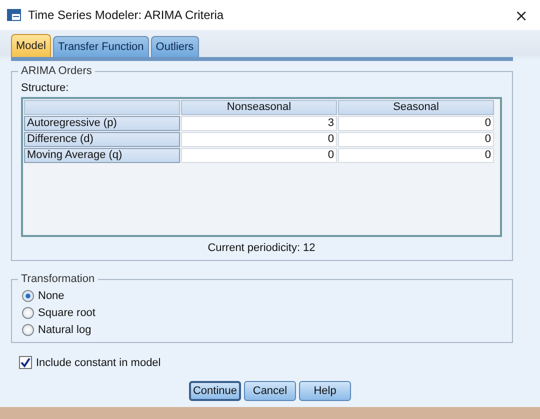 This screenshot has width=540, height=419. Describe the element at coordinates (100, 46) in the screenshot. I see `tab: Transfer Function` at that location.